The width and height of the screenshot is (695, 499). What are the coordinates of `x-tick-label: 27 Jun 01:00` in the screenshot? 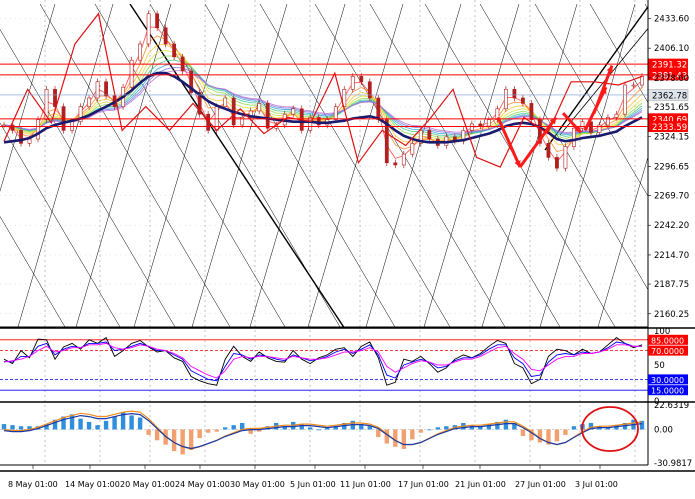 It's located at (540, 484).